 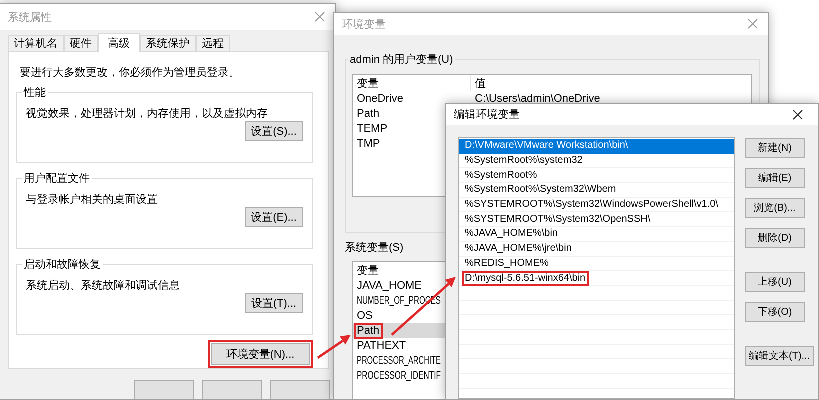 What do you see at coordinates (480, 84) in the screenshot?
I see `column-header: 值` at bounding box center [480, 84].